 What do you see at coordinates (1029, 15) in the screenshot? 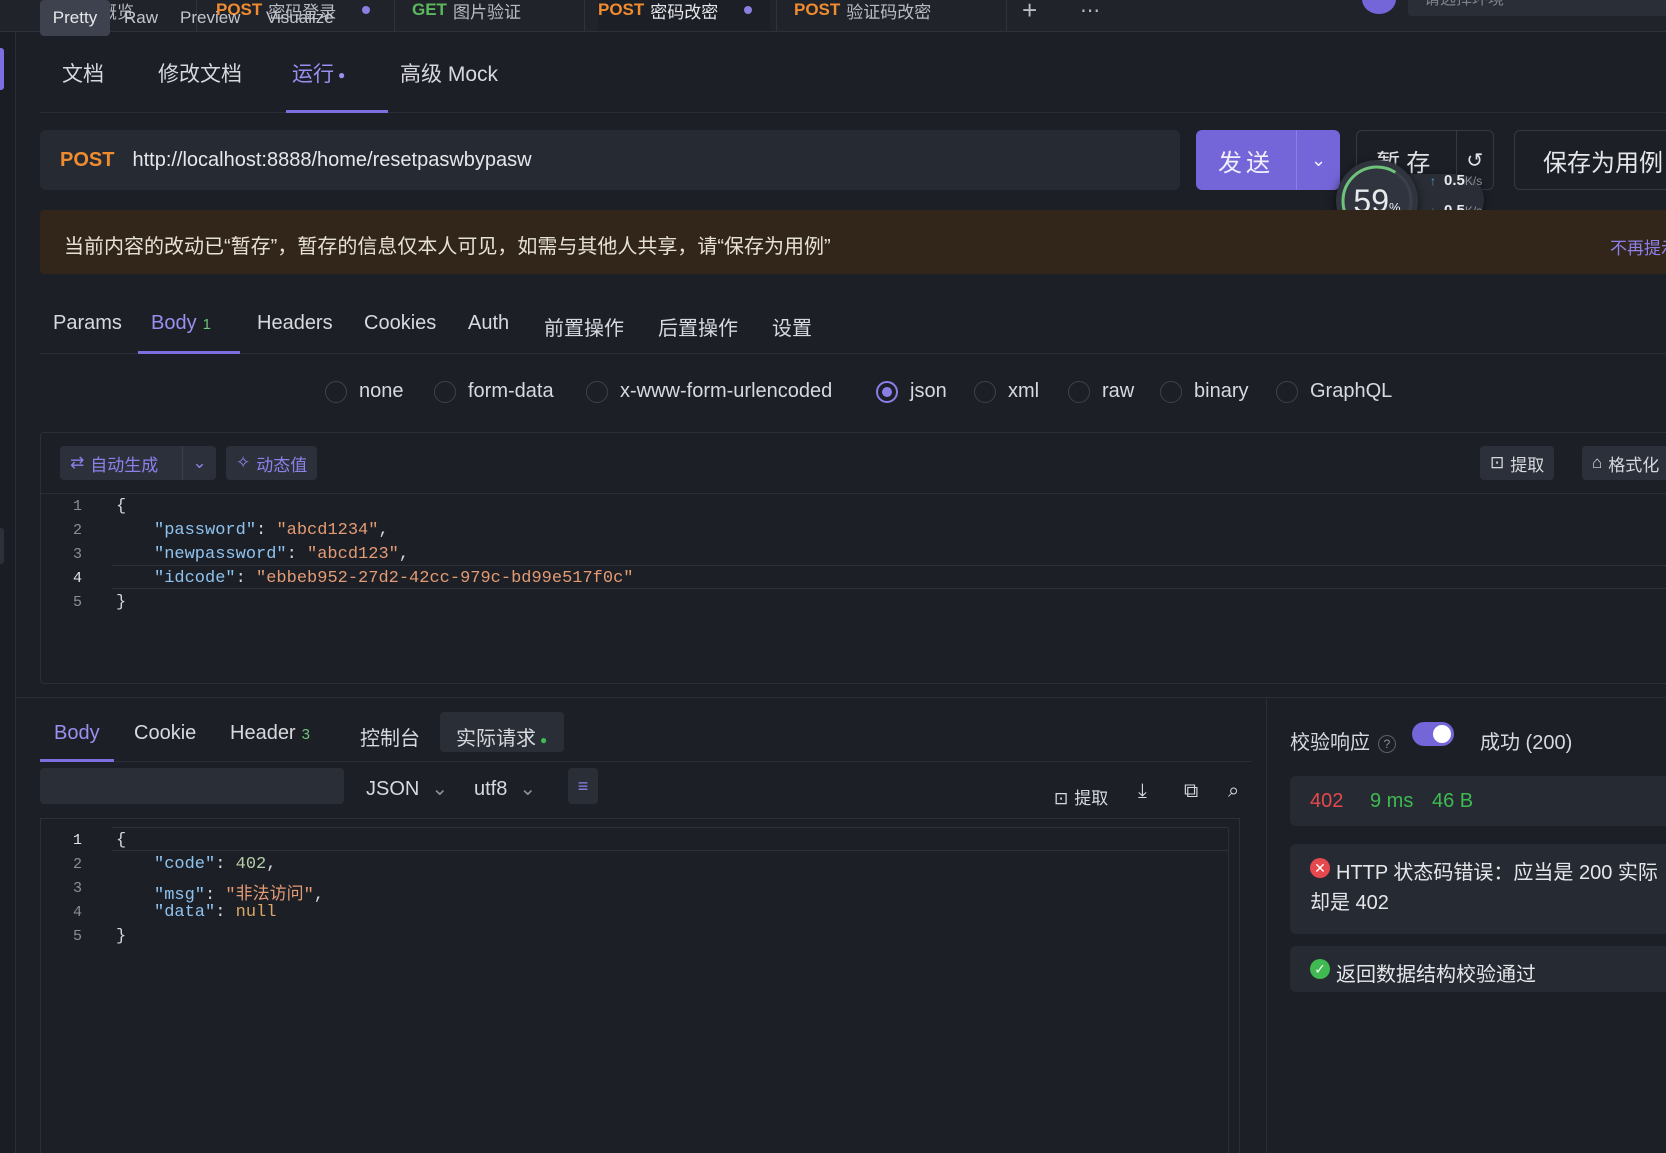
I see `add-tab-icon: +` at bounding box center [1029, 15].